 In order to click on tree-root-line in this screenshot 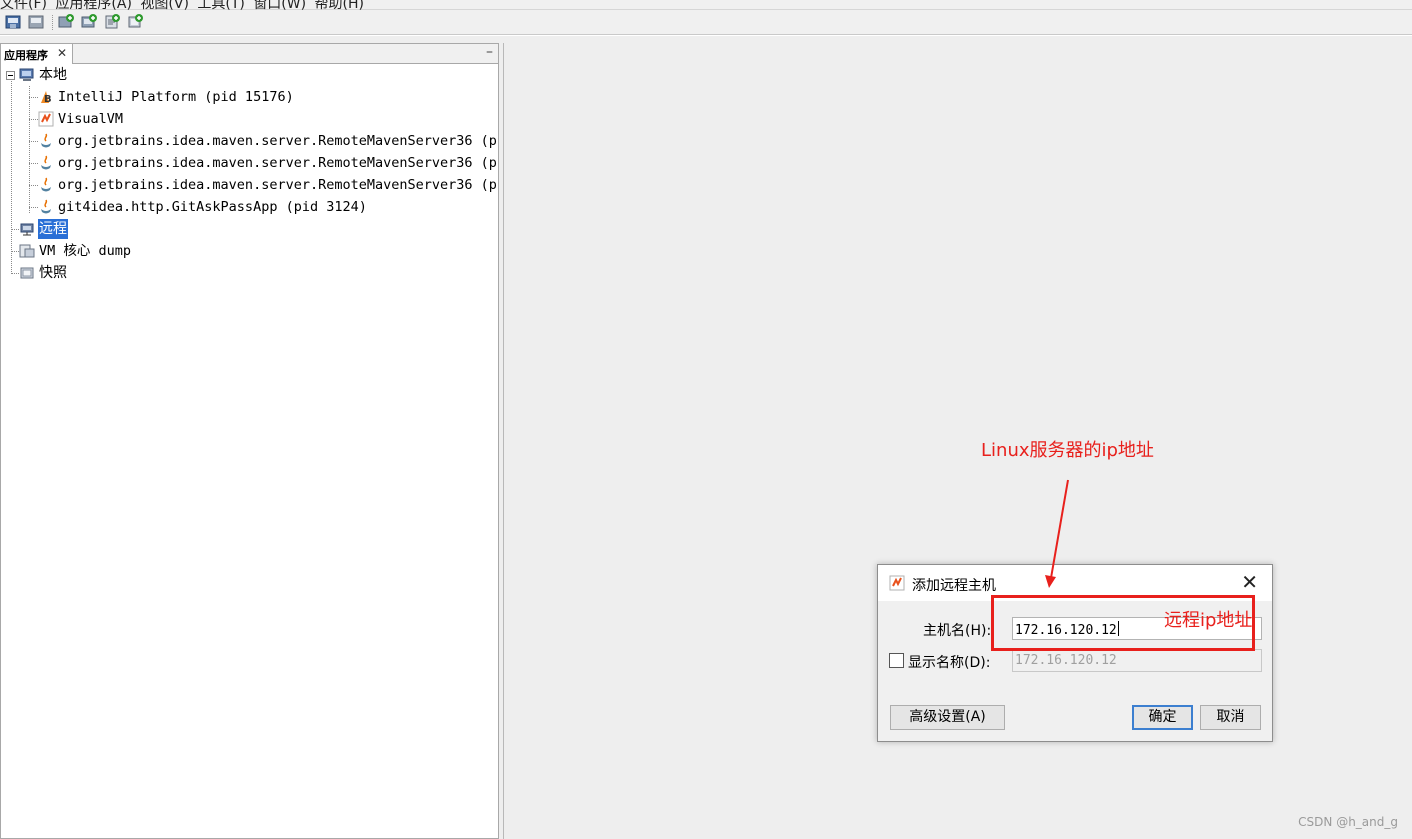, I will do `click(11, 175)`.